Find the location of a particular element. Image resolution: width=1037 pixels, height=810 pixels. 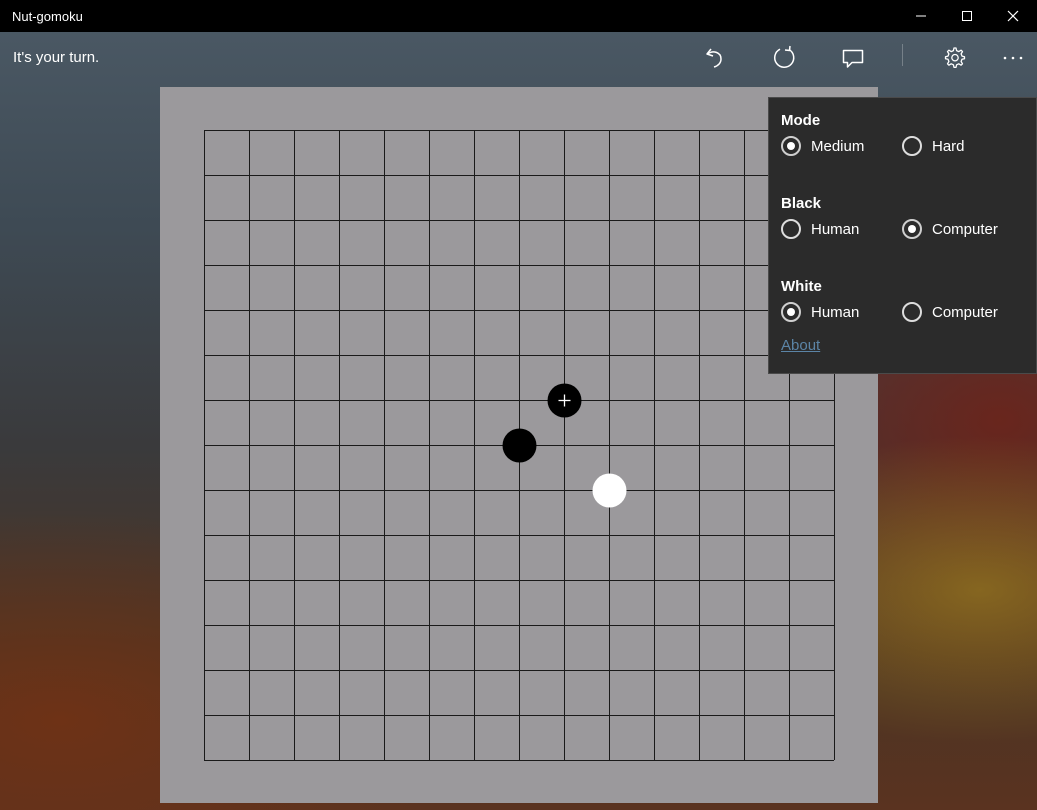

radio-label: Medium is located at coordinates (838, 146).